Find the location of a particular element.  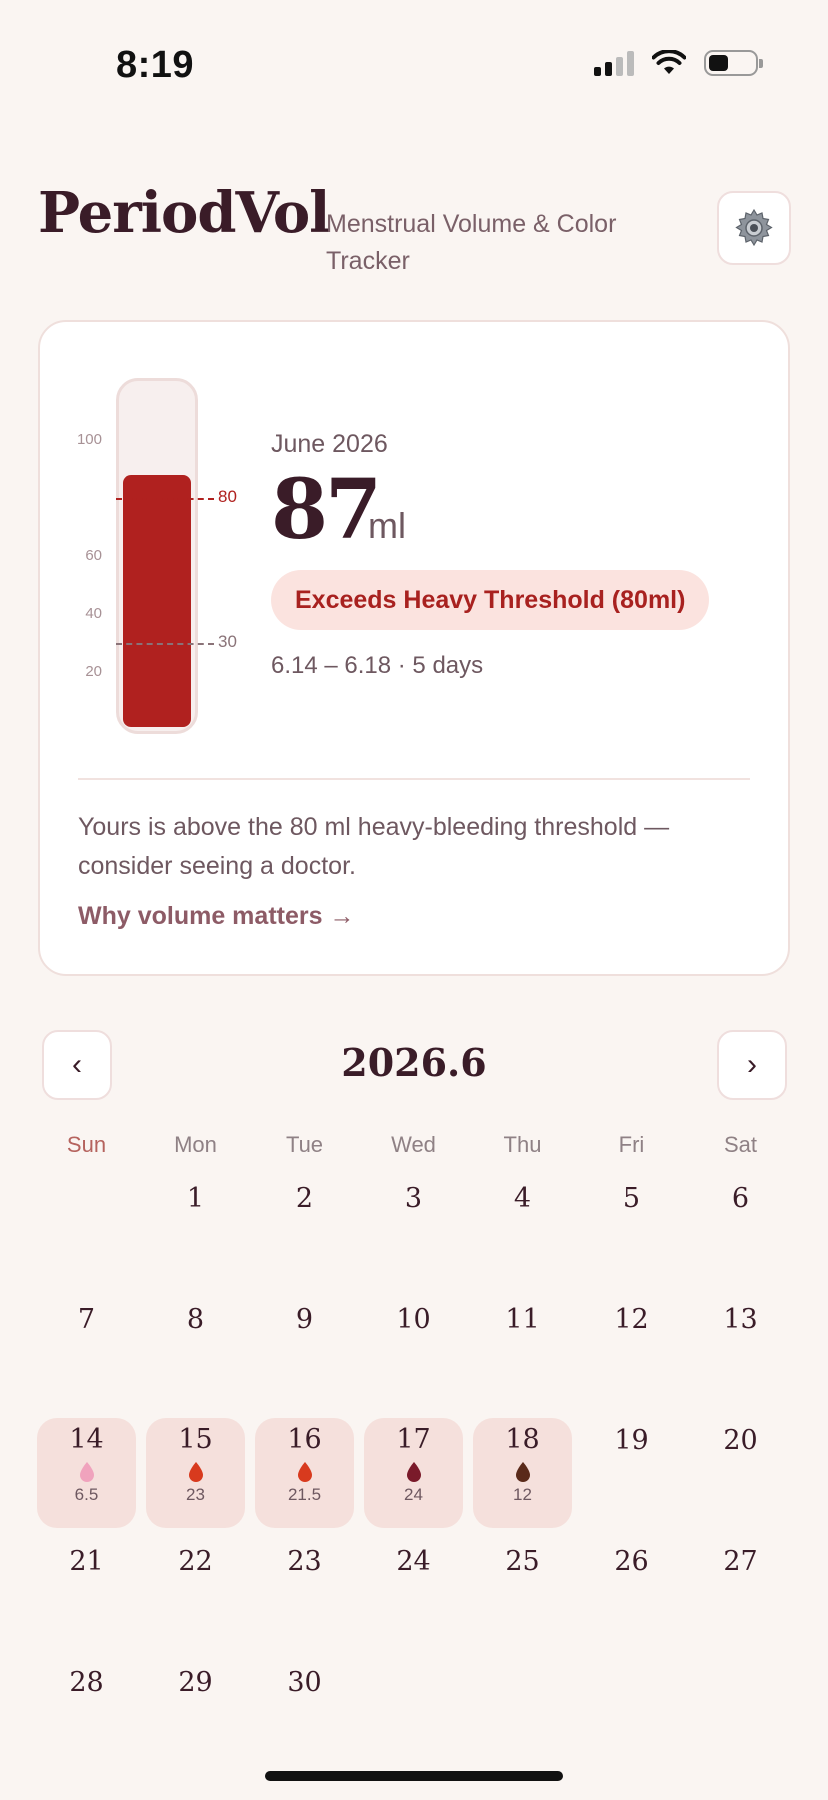

weekday-label: Wed is located at coordinates (413, 1144).